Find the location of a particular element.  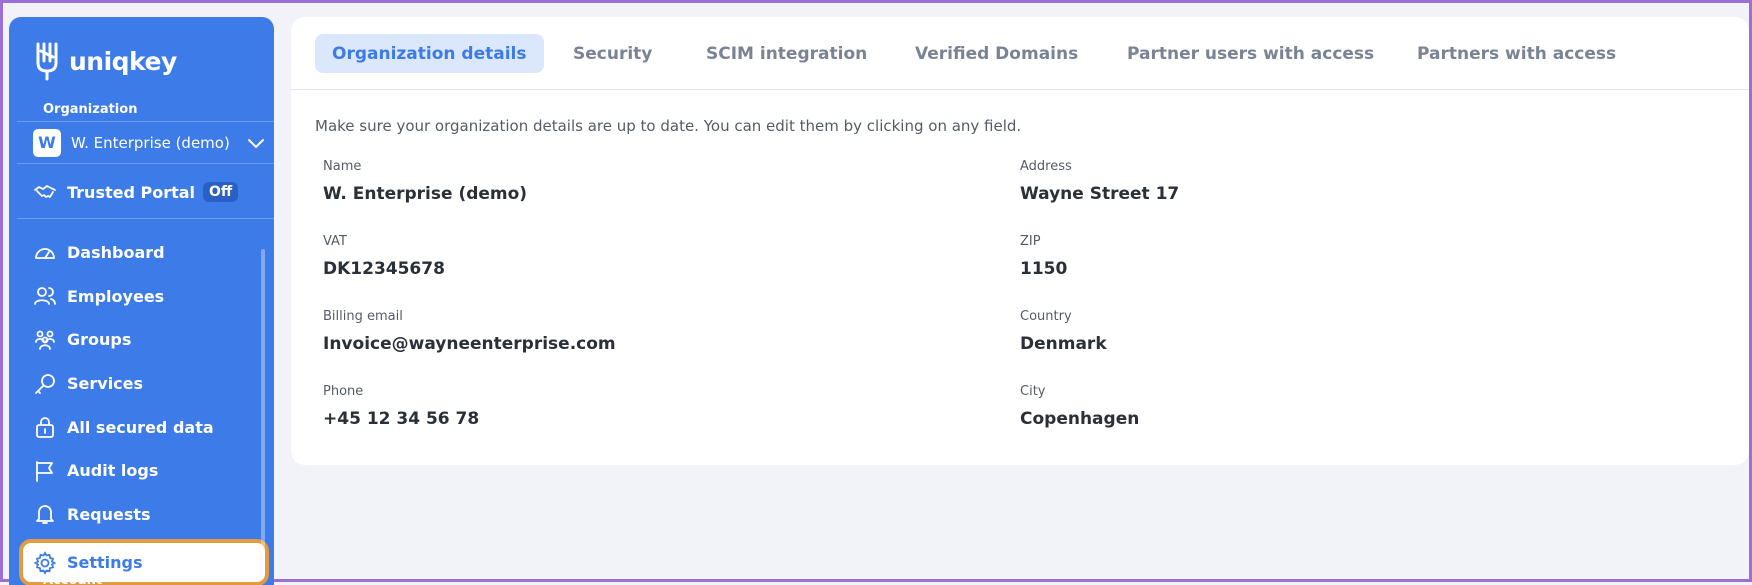

sidebar-item-label: Employees is located at coordinates (116, 296).